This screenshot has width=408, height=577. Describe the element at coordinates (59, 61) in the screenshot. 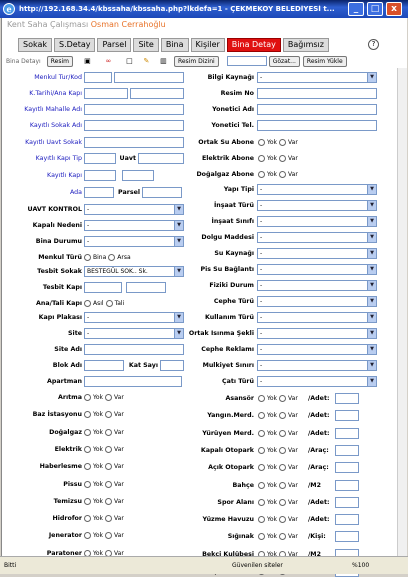

I see `resim-button: Resim` at that location.